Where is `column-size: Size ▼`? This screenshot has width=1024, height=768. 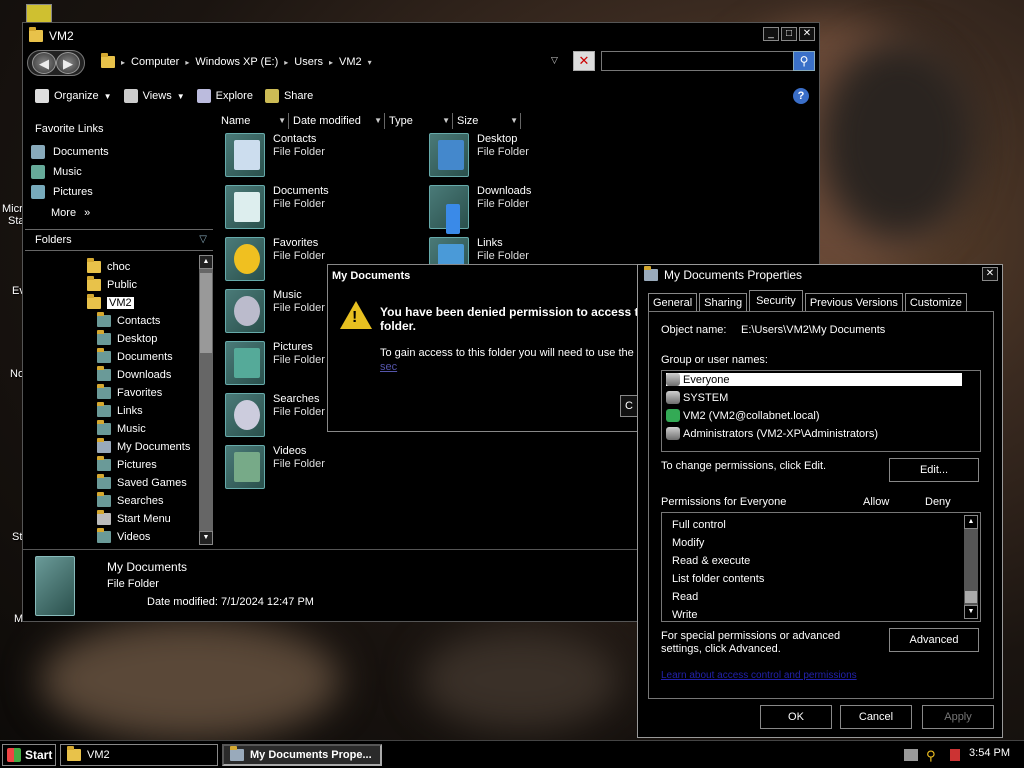 column-size: Size ▼ is located at coordinates (487, 121).